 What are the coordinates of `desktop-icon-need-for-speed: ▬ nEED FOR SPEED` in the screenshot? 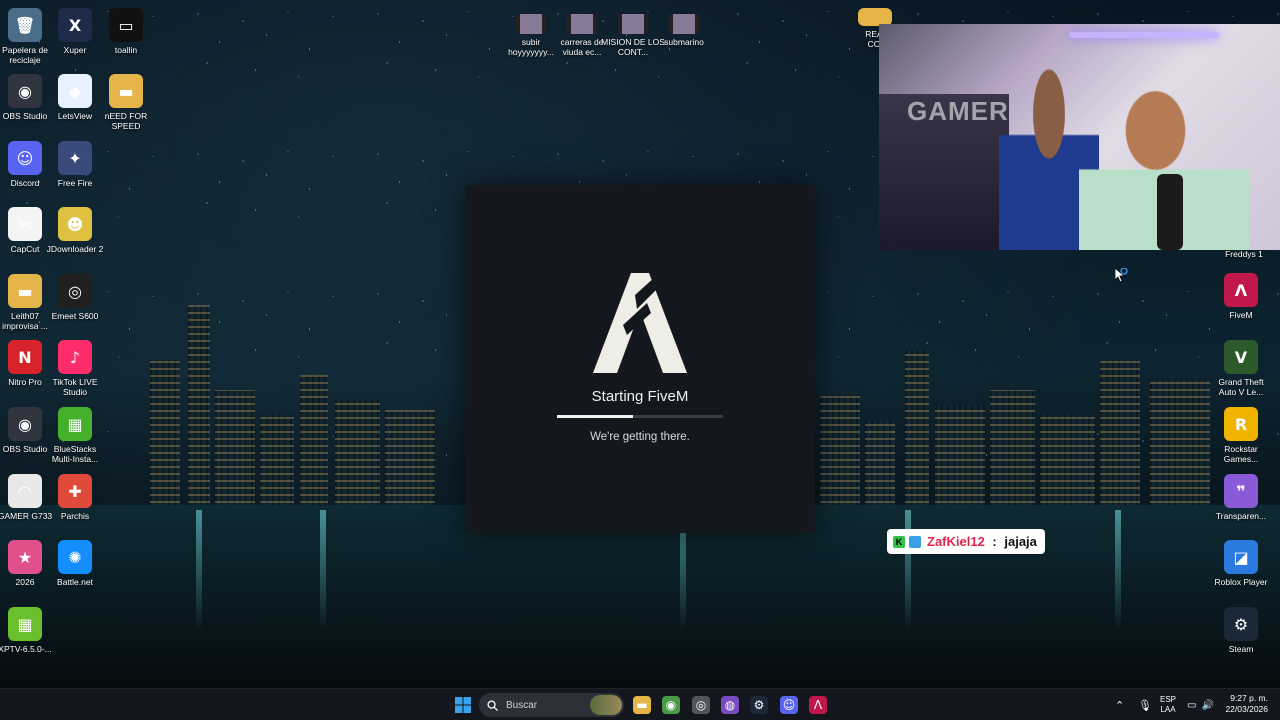 It's located at (126, 102).